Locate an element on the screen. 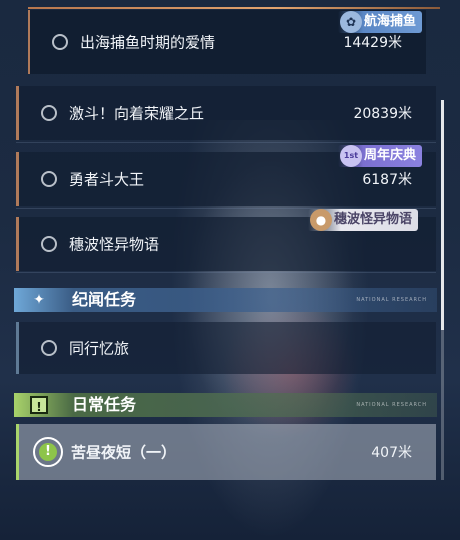  quest-name: 勇者斗大王 is located at coordinates (107, 179).